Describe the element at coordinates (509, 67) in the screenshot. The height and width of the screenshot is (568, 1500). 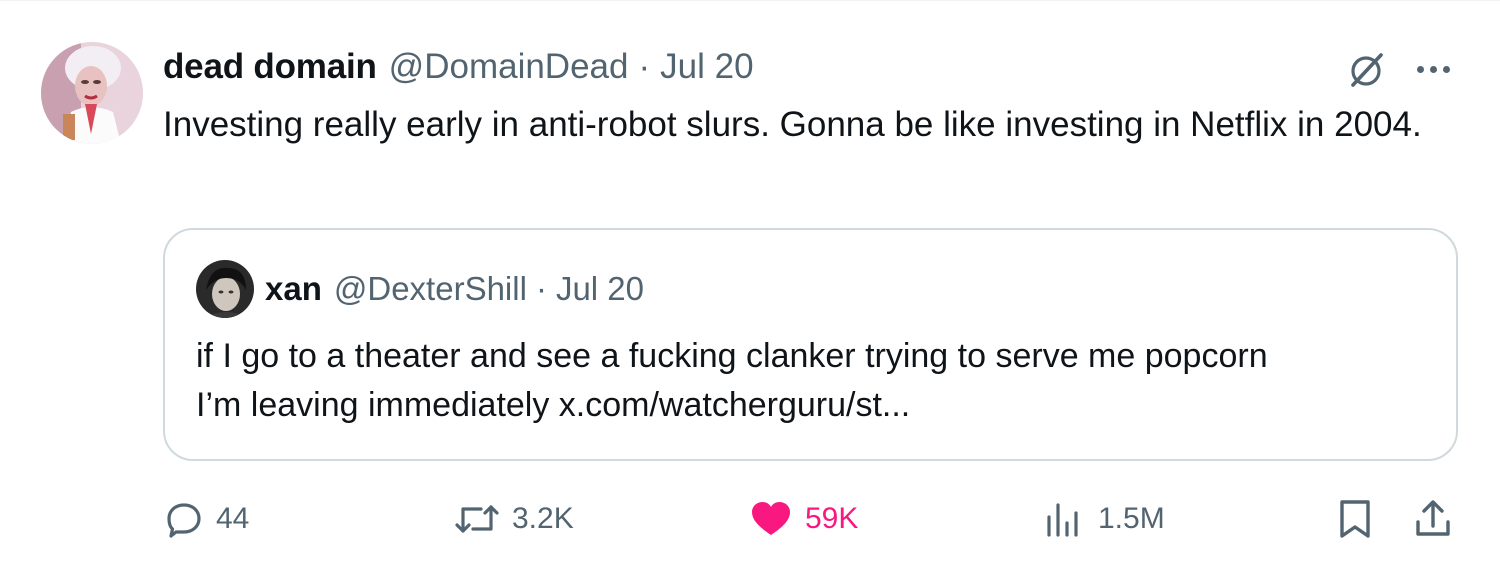
I see `author-handle: @DomainDead` at that location.